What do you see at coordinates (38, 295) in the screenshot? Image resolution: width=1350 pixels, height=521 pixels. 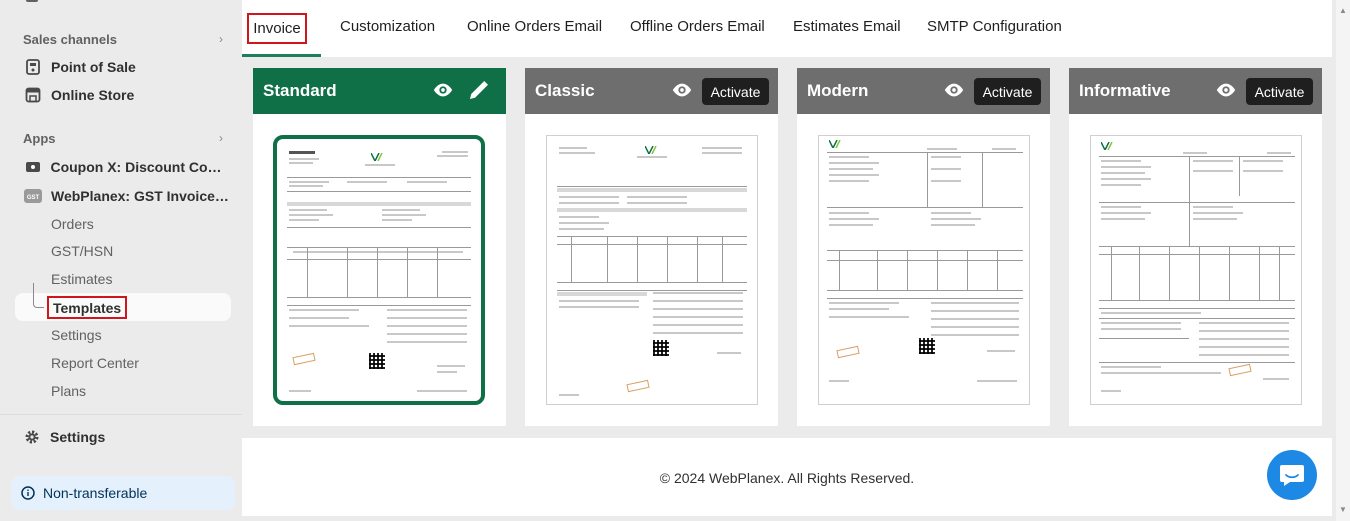 I see `nav-tree-connector` at bounding box center [38, 295].